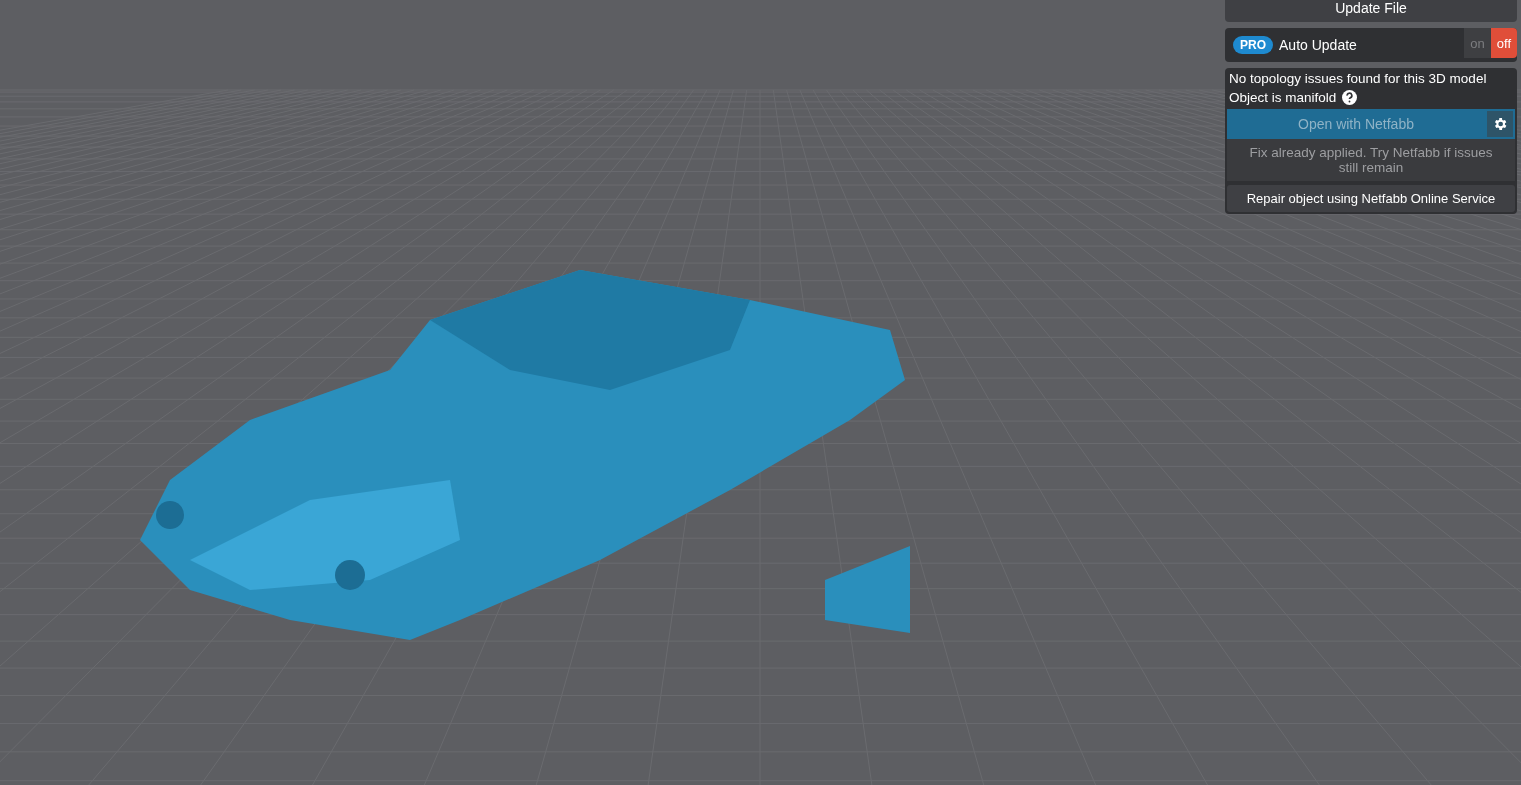 The height and width of the screenshot is (785, 1521). Describe the element at coordinates (1358, 79) in the screenshot. I see `status-message: No topology issues found for this 3D model` at that location.